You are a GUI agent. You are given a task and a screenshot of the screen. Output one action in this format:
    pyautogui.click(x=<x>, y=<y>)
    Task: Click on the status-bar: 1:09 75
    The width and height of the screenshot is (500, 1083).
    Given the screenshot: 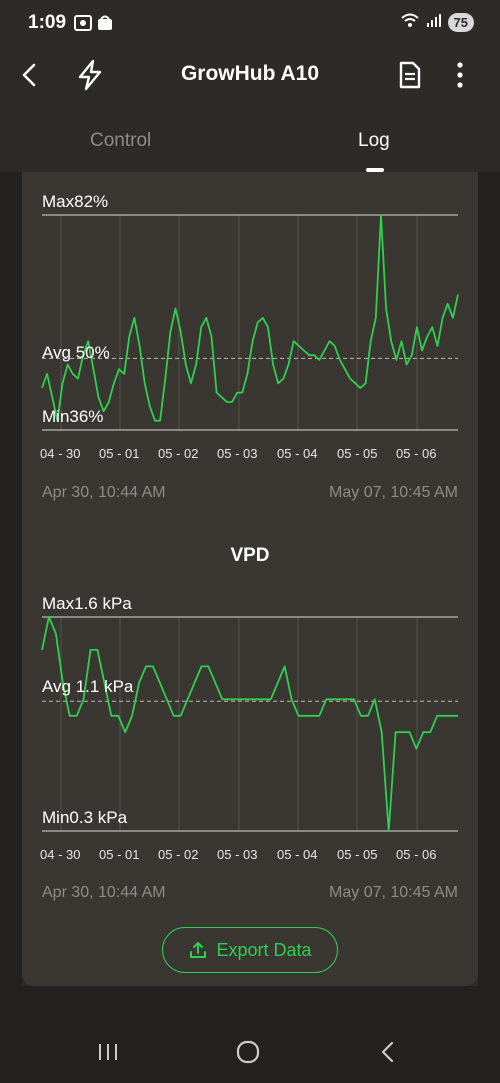 What is the action you would take?
    pyautogui.click(x=250, y=23)
    